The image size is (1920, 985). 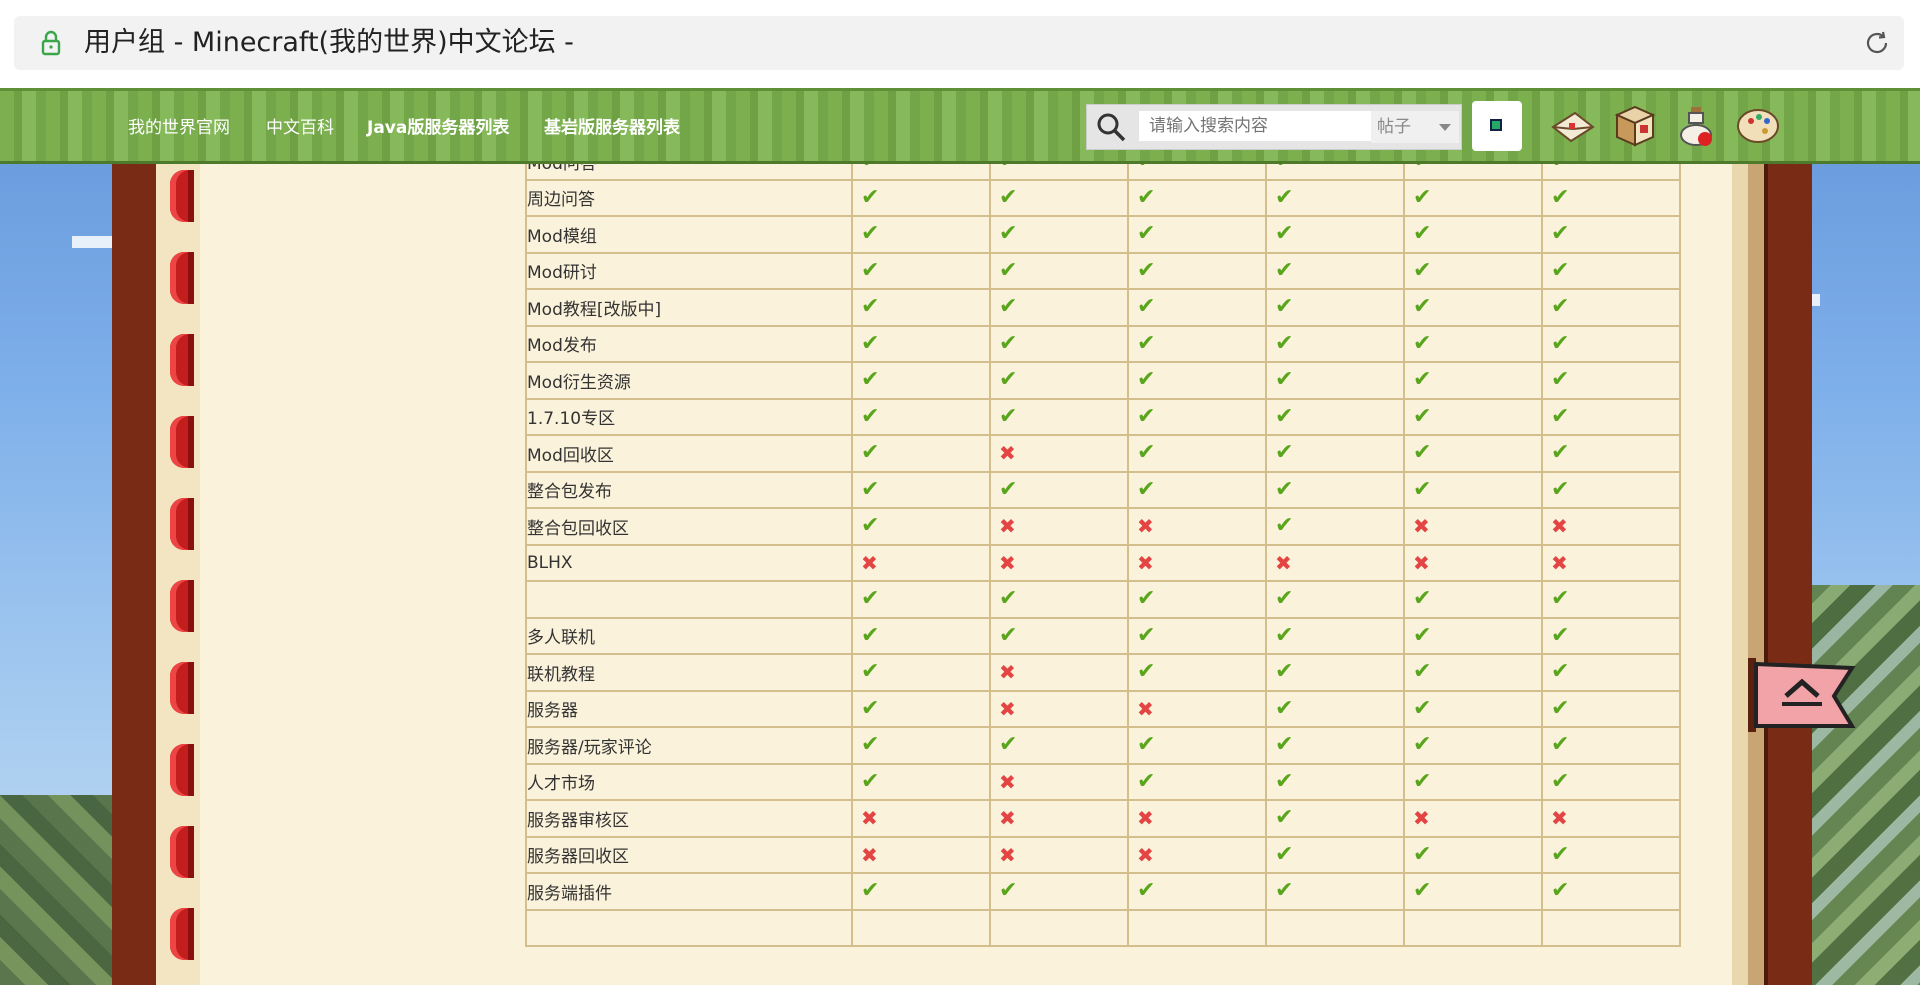 I want to click on table-row: 服务器/玩家评论 ✔ ✔ ✔ ✔ ✔ ✔, so click(x=1103, y=745).